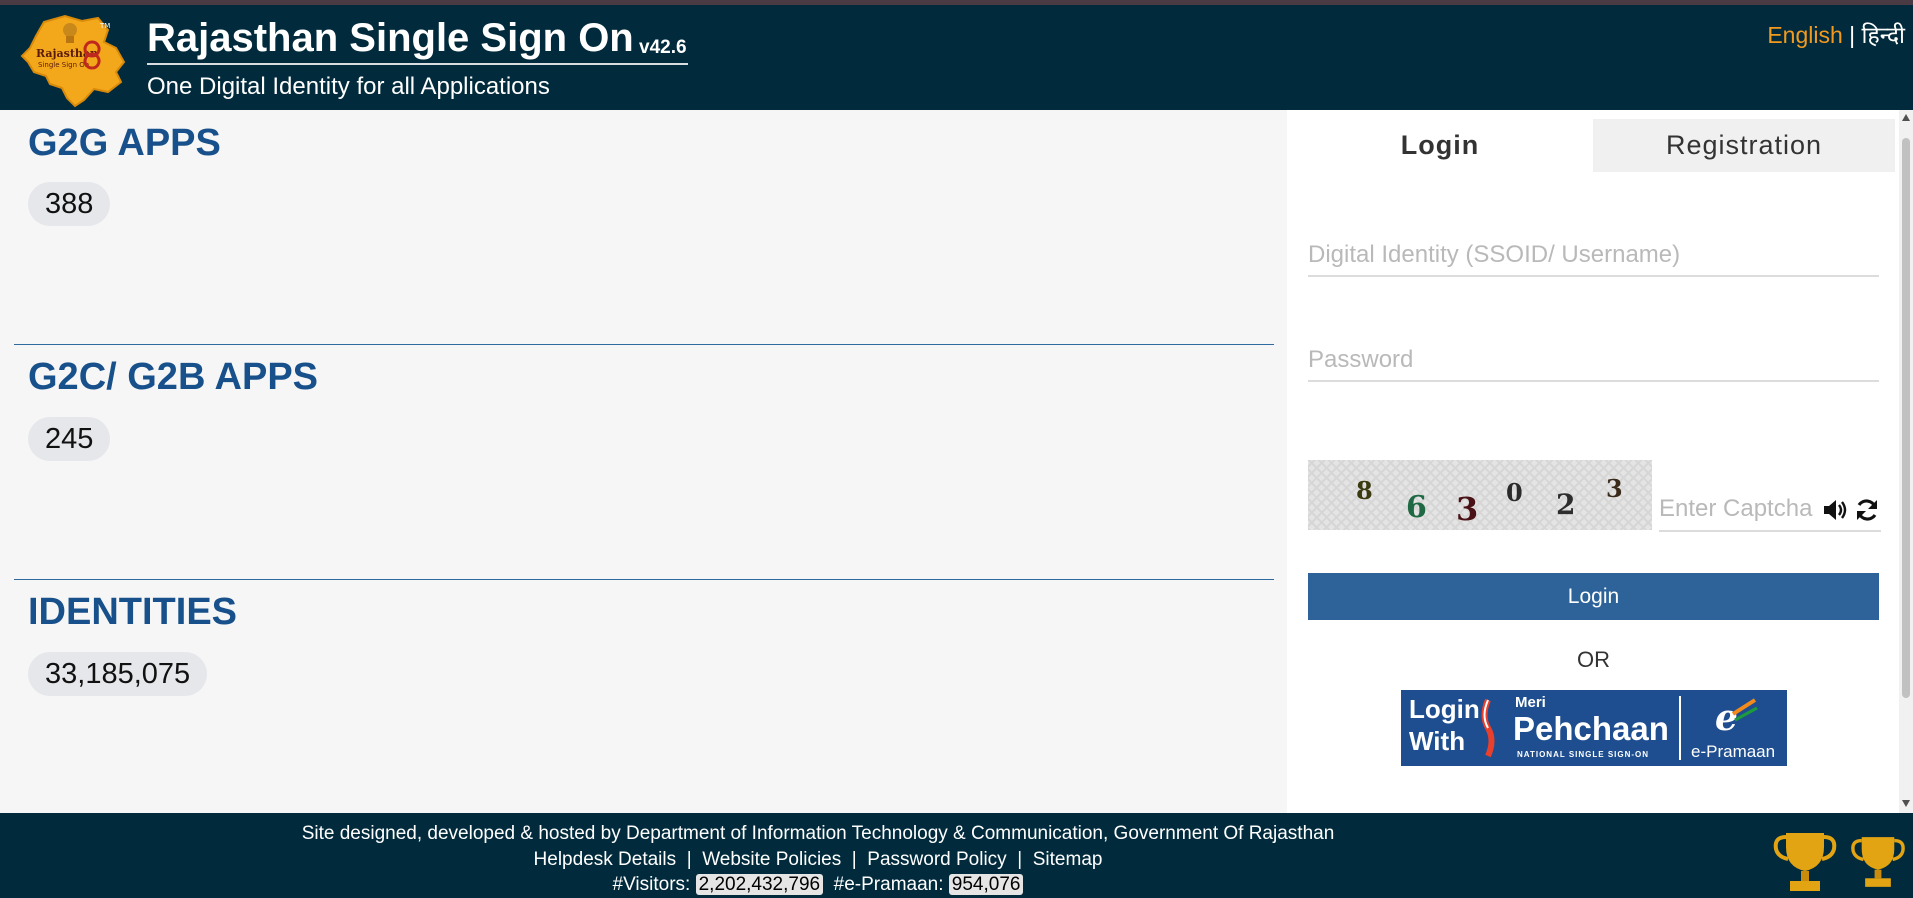 Image resolution: width=1913 pixels, height=898 pixels. I want to click on captcha-char: 6, so click(1416, 507).